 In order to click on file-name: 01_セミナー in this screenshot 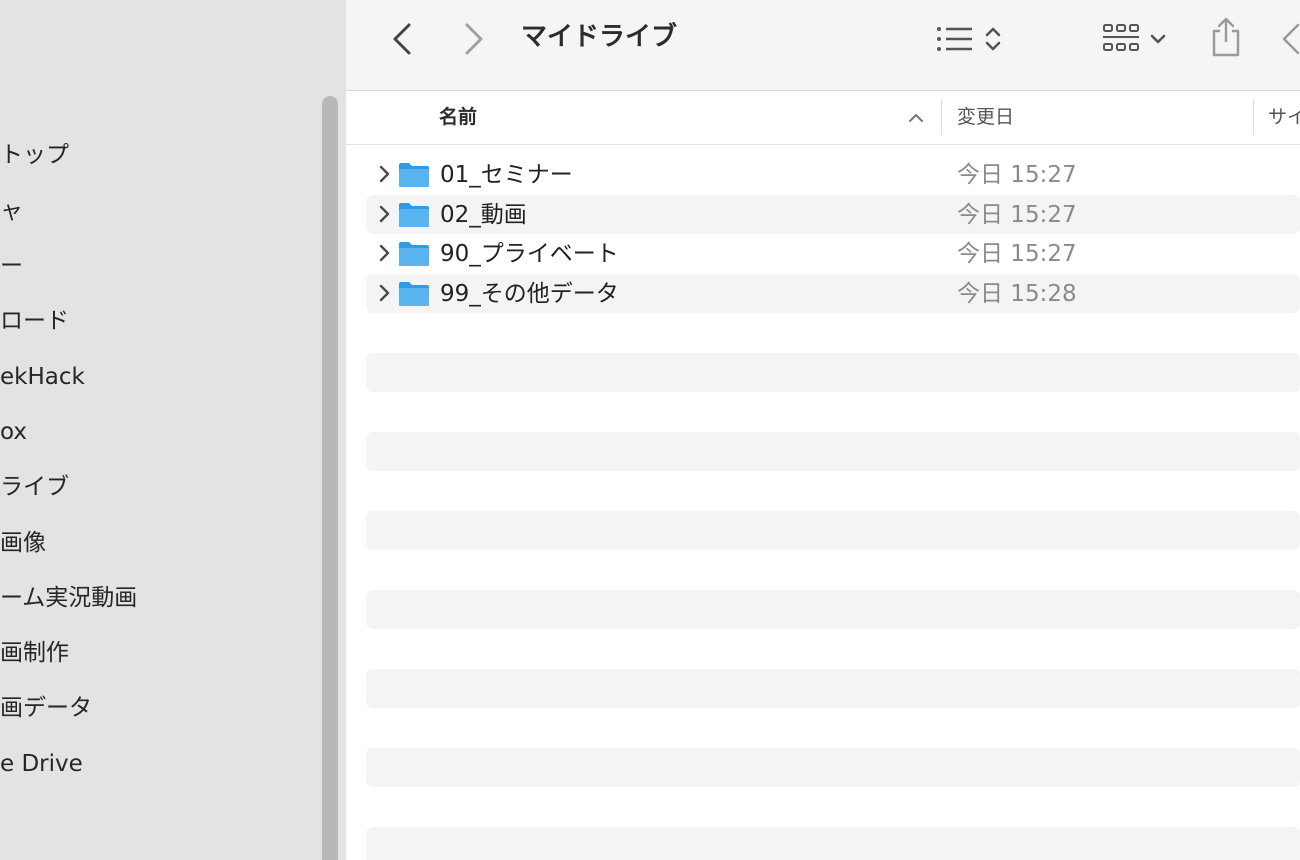, I will do `click(506, 175)`.